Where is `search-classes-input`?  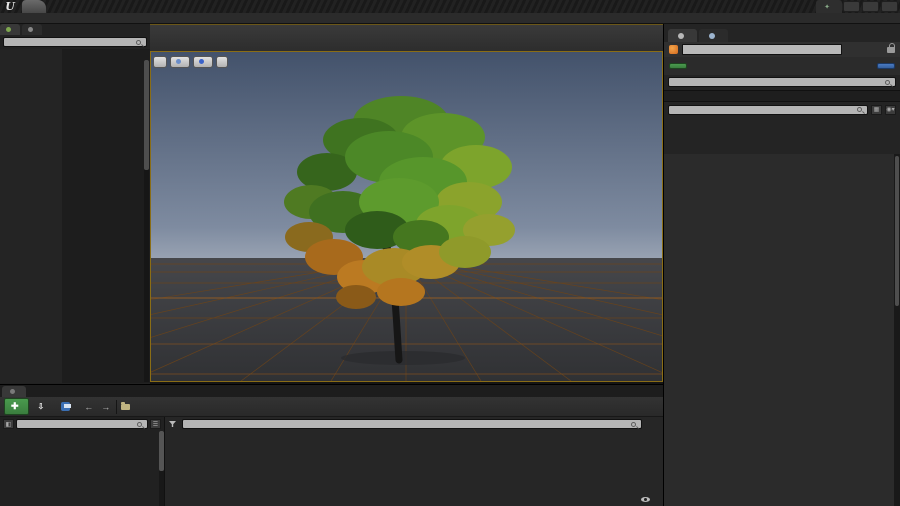
search-classes-input is located at coordinates (75, 42).